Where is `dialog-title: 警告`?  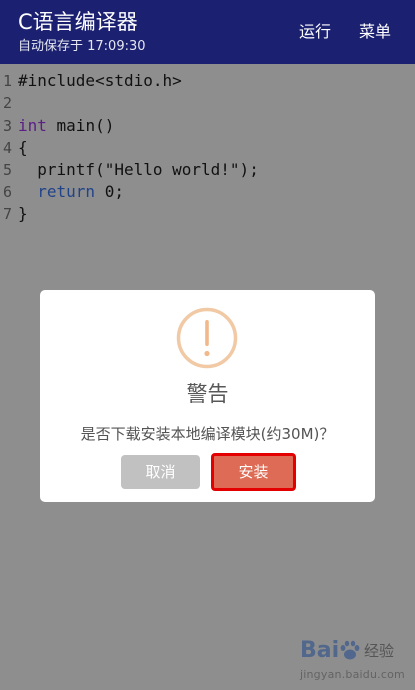
dialog-title: 警告 is located at coordinates (207, 394).